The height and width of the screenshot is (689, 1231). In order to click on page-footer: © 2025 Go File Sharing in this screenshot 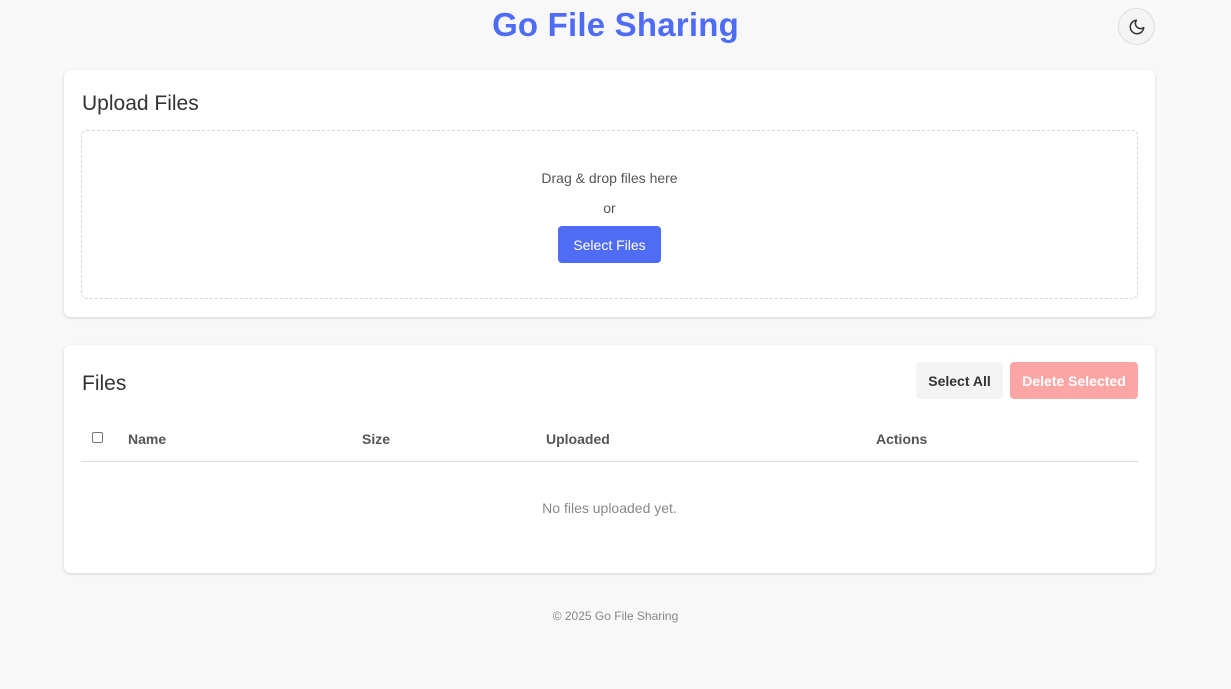, I will do `click(615, 616)`.